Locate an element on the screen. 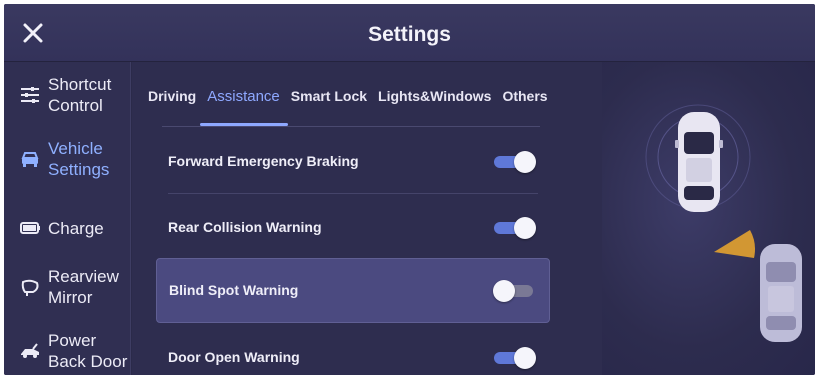 This screenshot has height=379, width=819. sidebar-item-charge: Charge is located at coordinates (67, 228).